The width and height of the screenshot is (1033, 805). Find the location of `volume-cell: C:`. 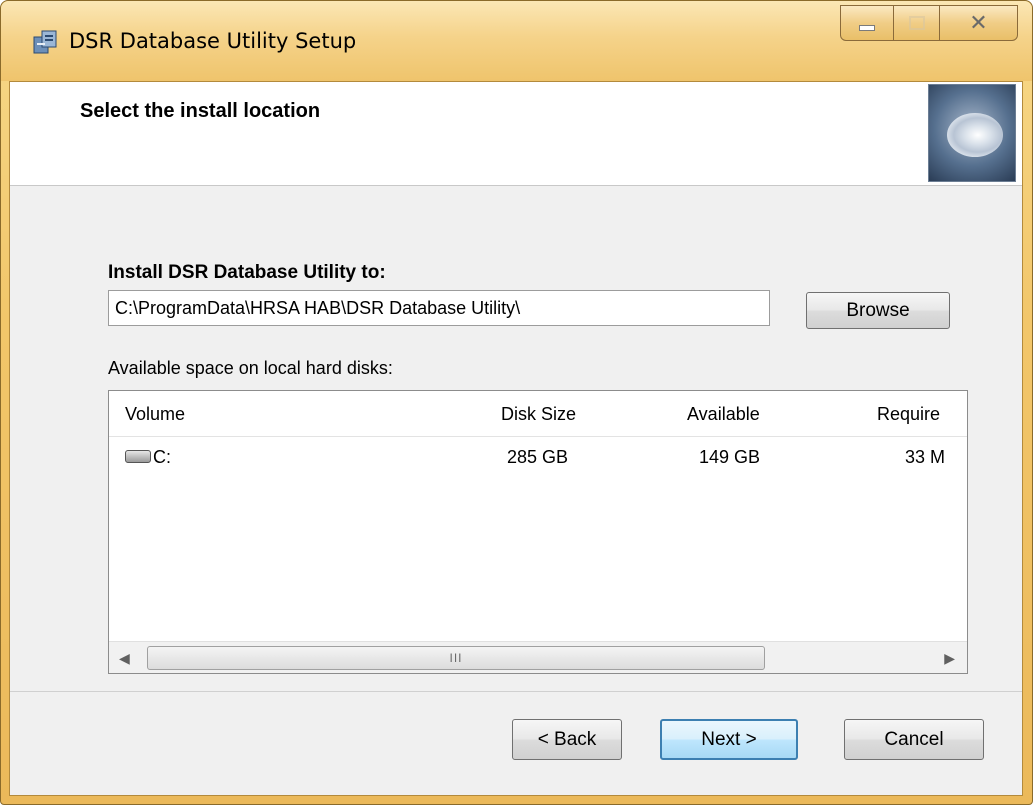

volume-cell: C: is located at coordinates (162, 457).